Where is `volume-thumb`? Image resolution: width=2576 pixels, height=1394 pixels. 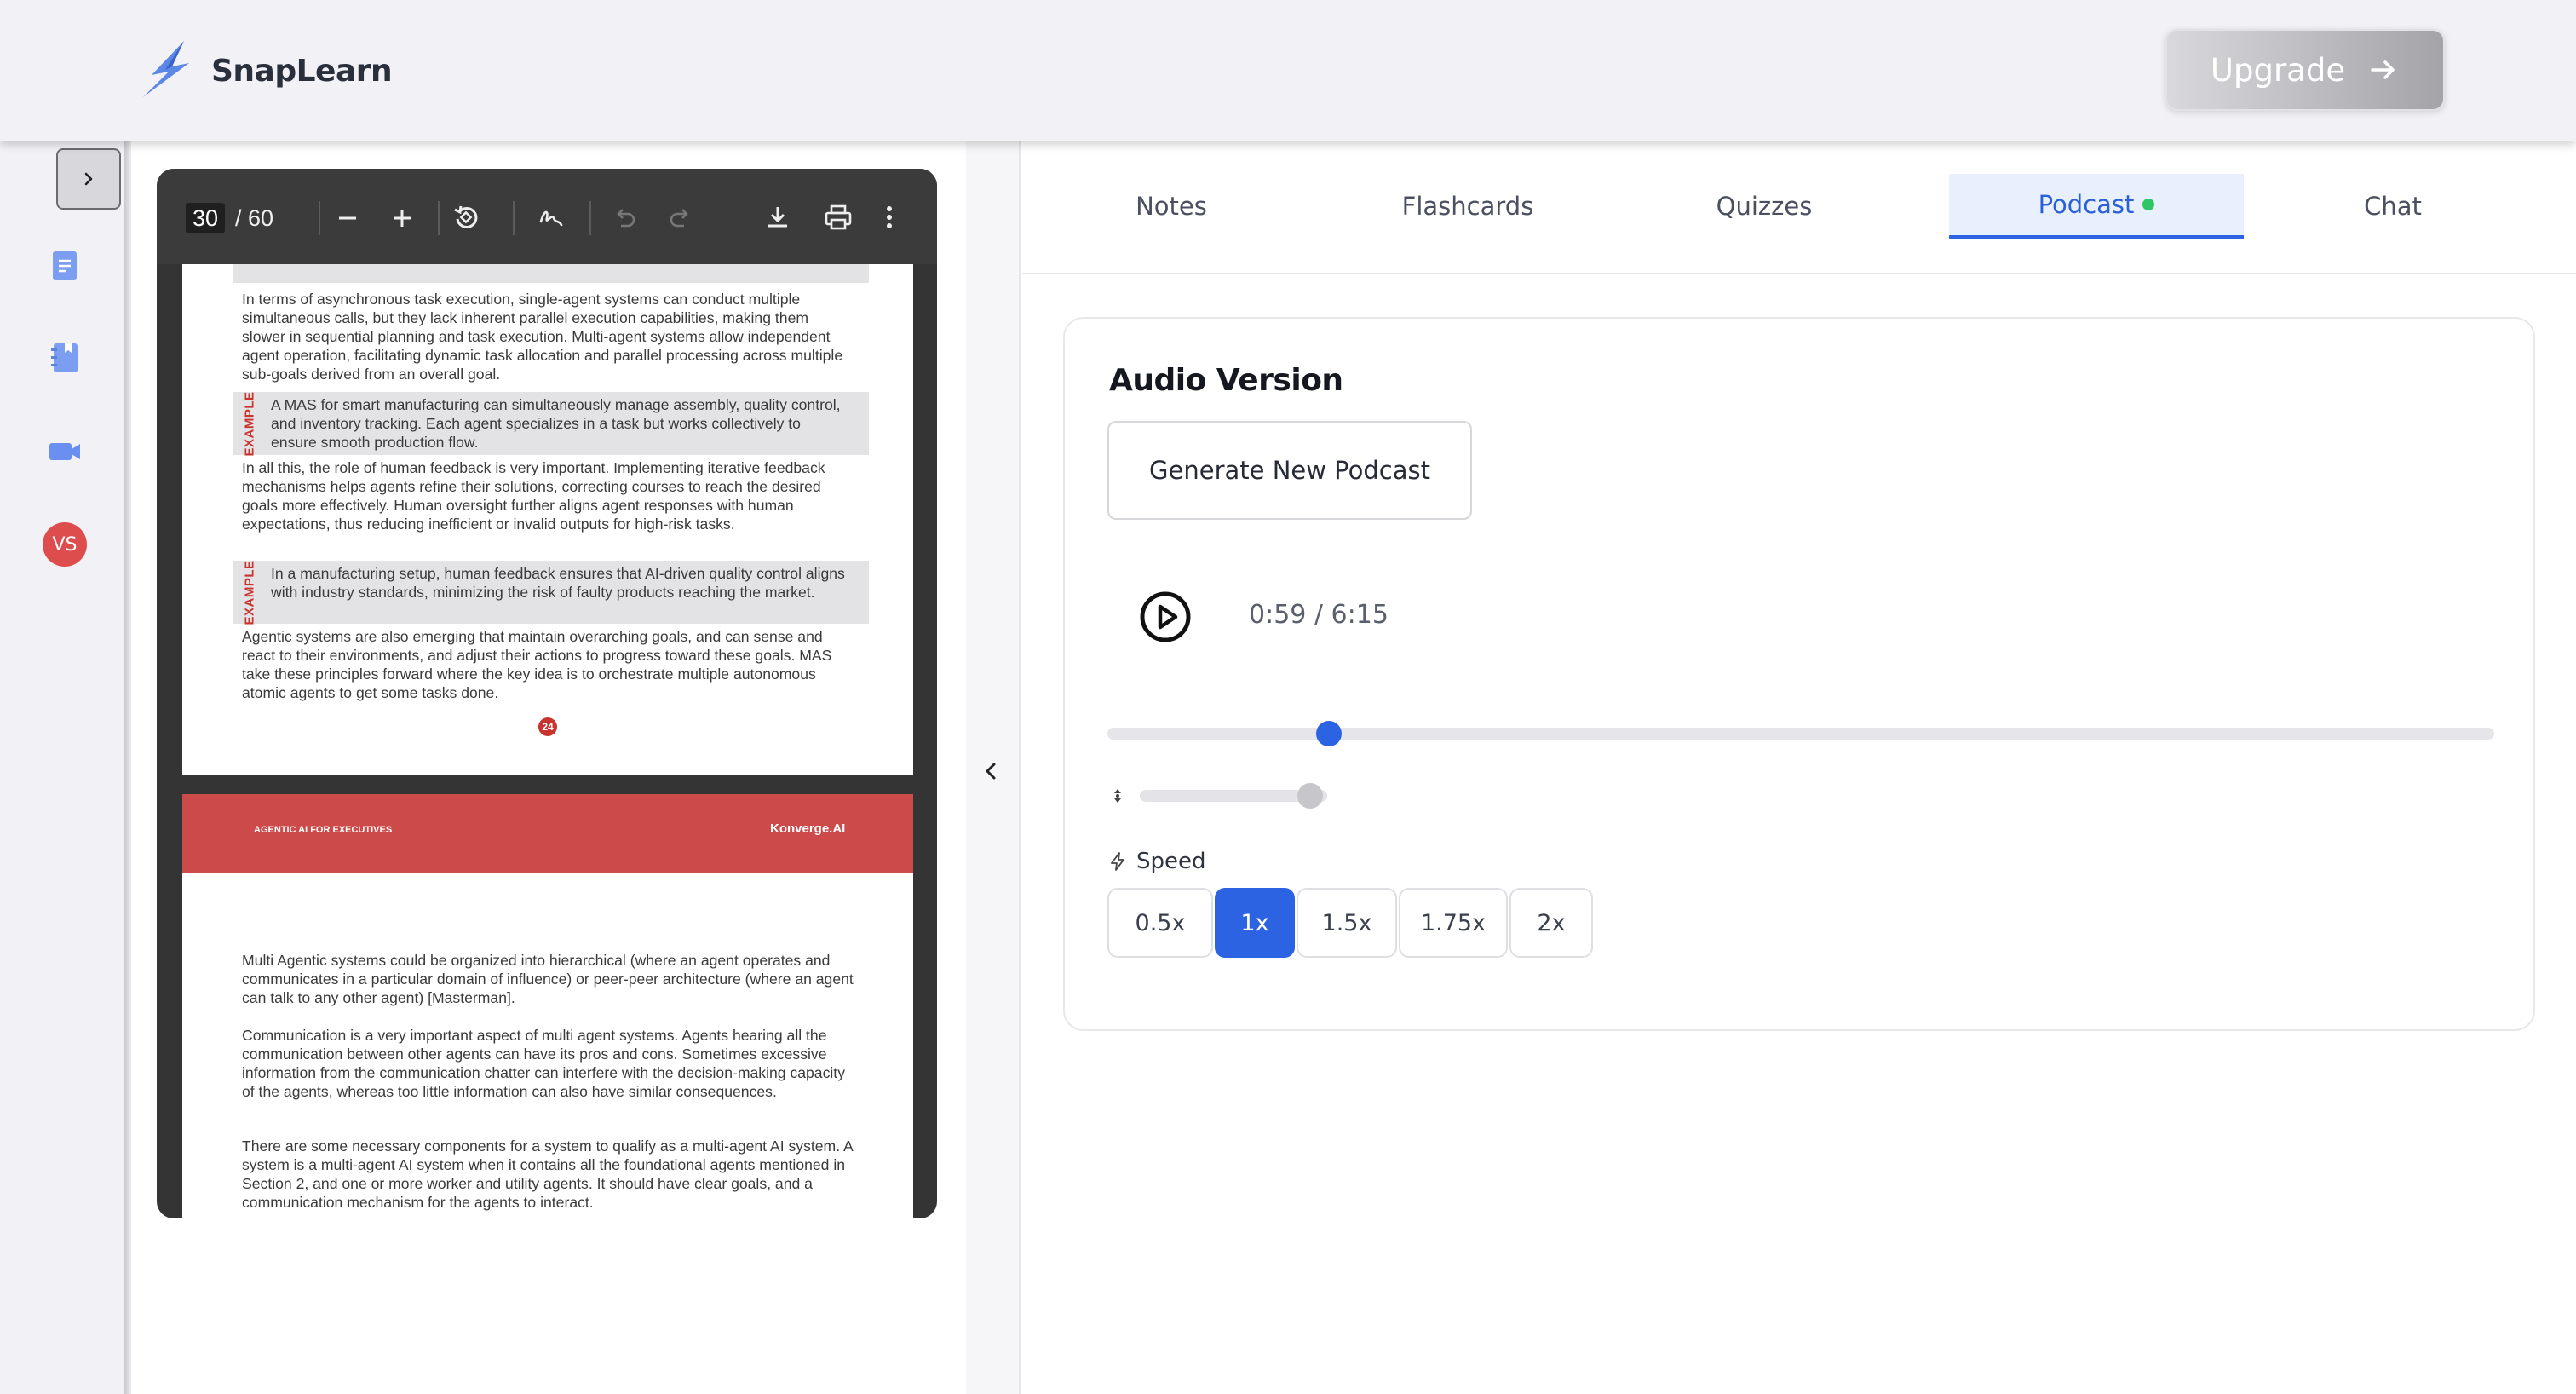
volume-thumb is located at coordinates (1311, 796).